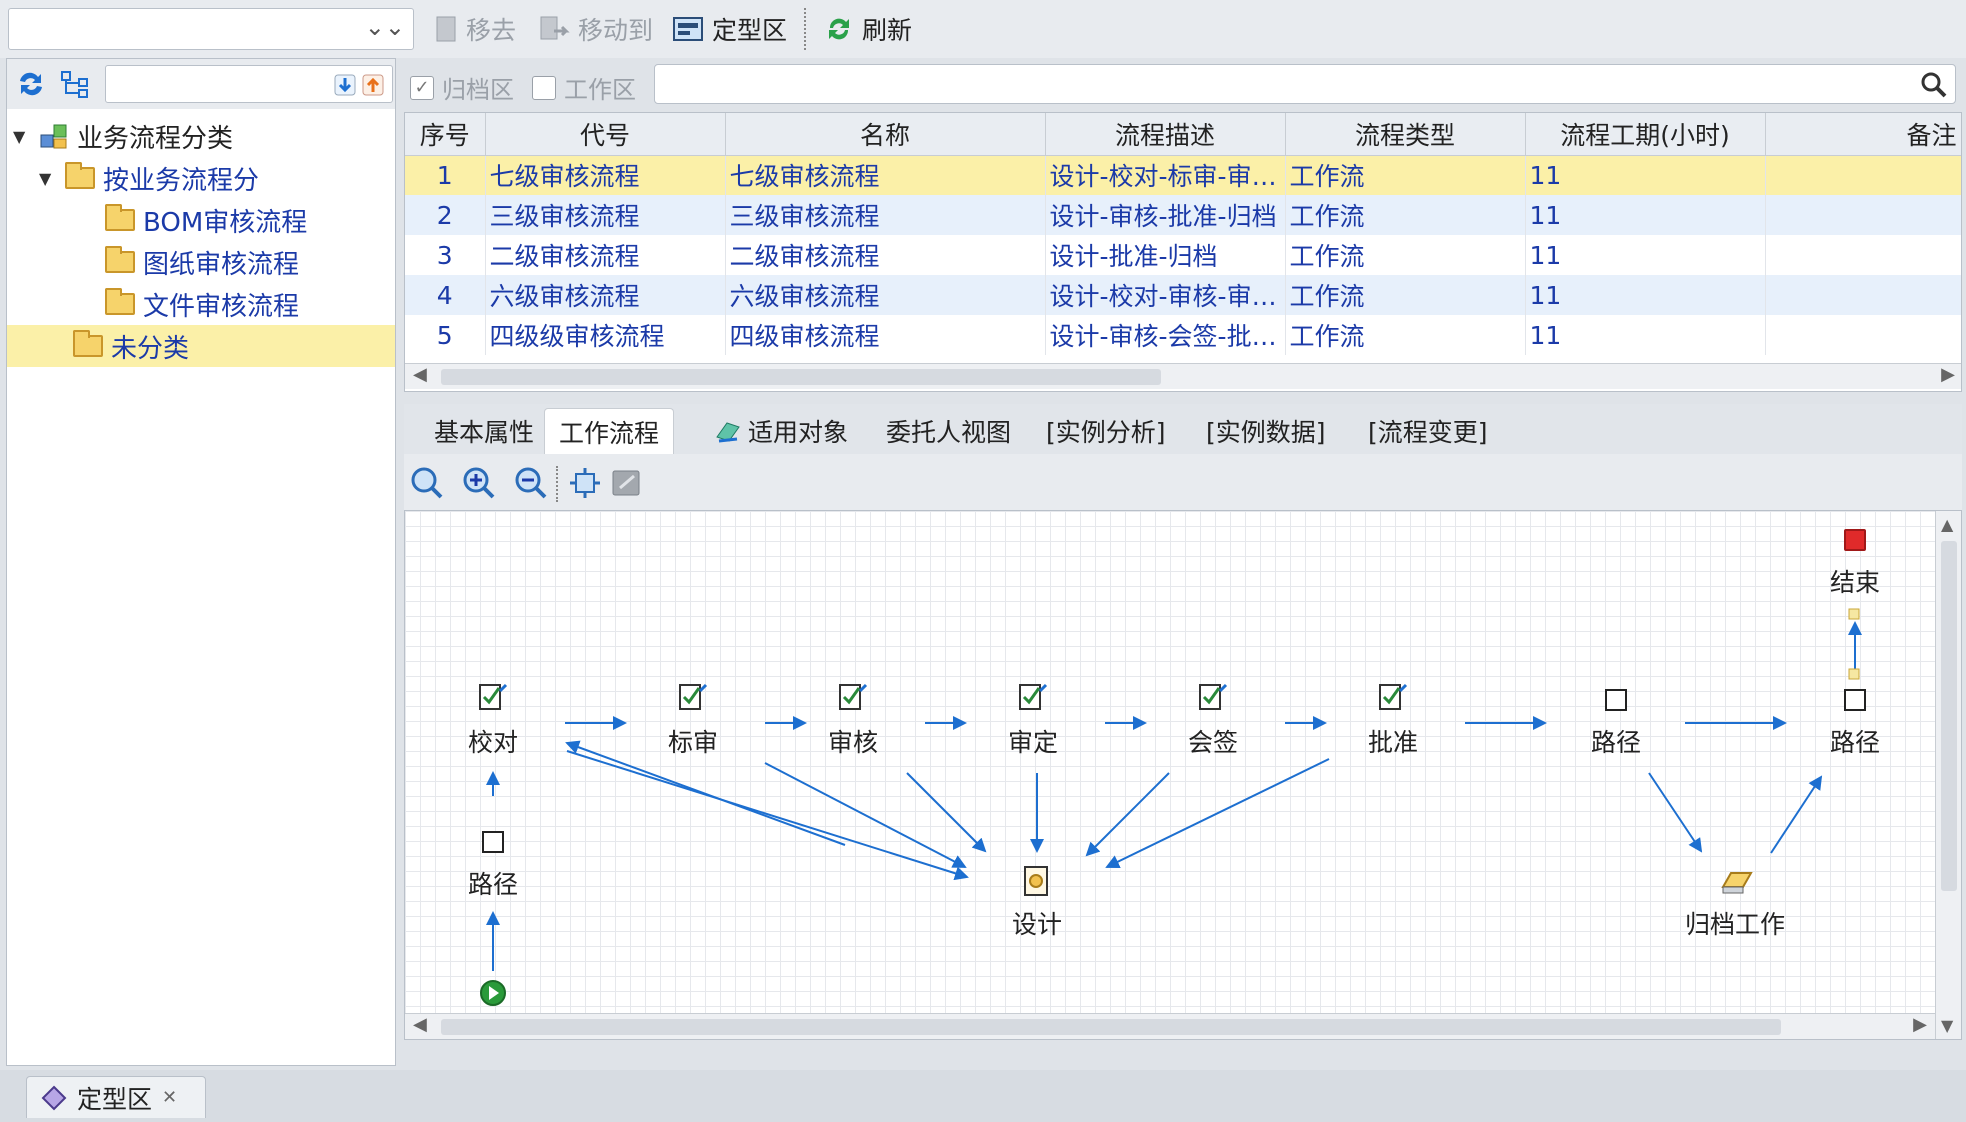 The image size is (1966, 1122). What do you see at coordinates (1183, 175) in the screenshot?
I see `table-row: 1 七级审核流程 七级审核流程 设计-校对-标审-审核... 工作流 11` at bounding box center [1183, 175].